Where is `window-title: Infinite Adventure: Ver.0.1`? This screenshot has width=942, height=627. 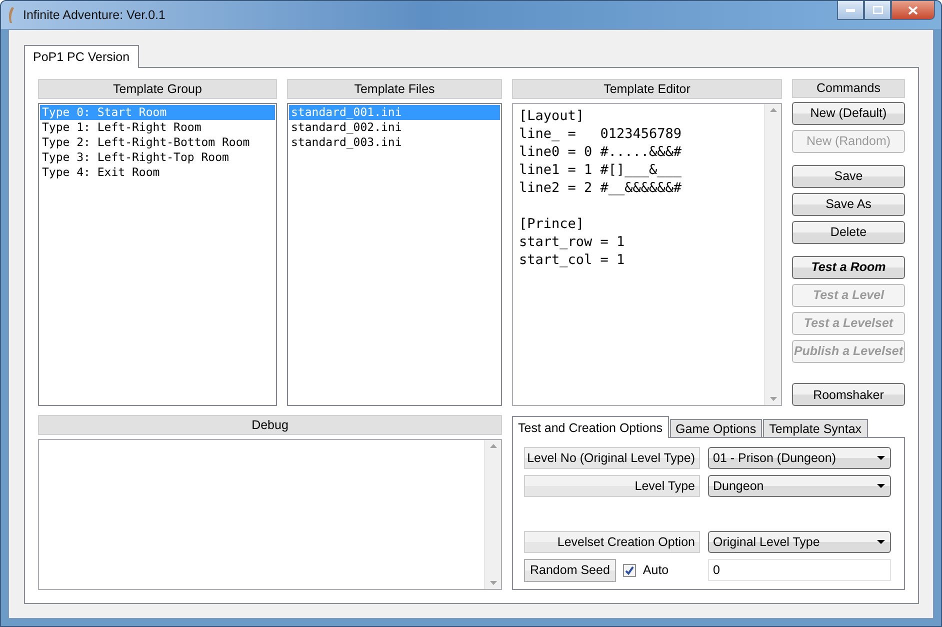 window-title: Infinite Adventure: Ver.0.1 is located at coordinates (94, 15).